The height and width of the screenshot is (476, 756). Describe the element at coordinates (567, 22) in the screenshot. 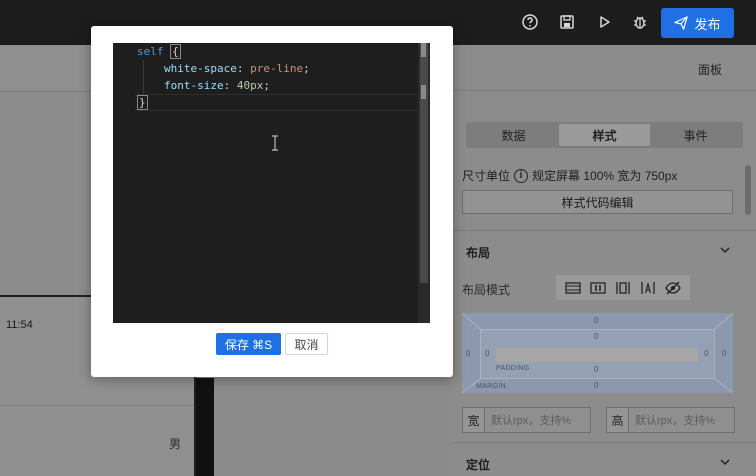

I see `save-icon` at that location.